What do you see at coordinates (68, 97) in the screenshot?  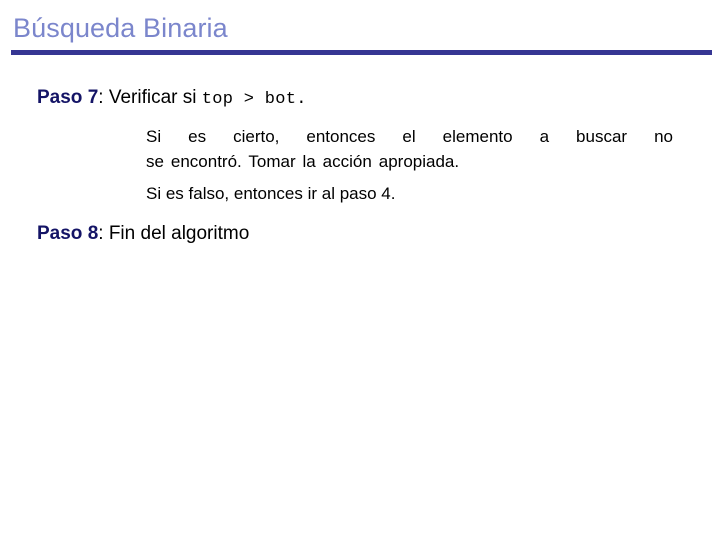 I see `step-7-label: Paso 7` at bounding box center [68, 97].